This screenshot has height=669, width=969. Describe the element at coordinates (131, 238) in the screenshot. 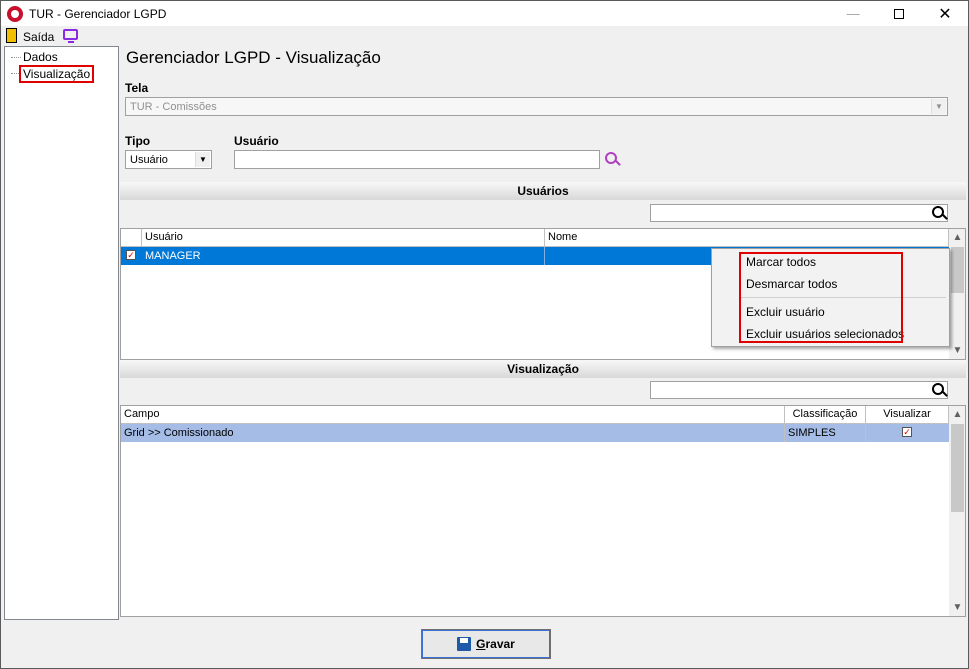

I see `grid-header-check` at that location.